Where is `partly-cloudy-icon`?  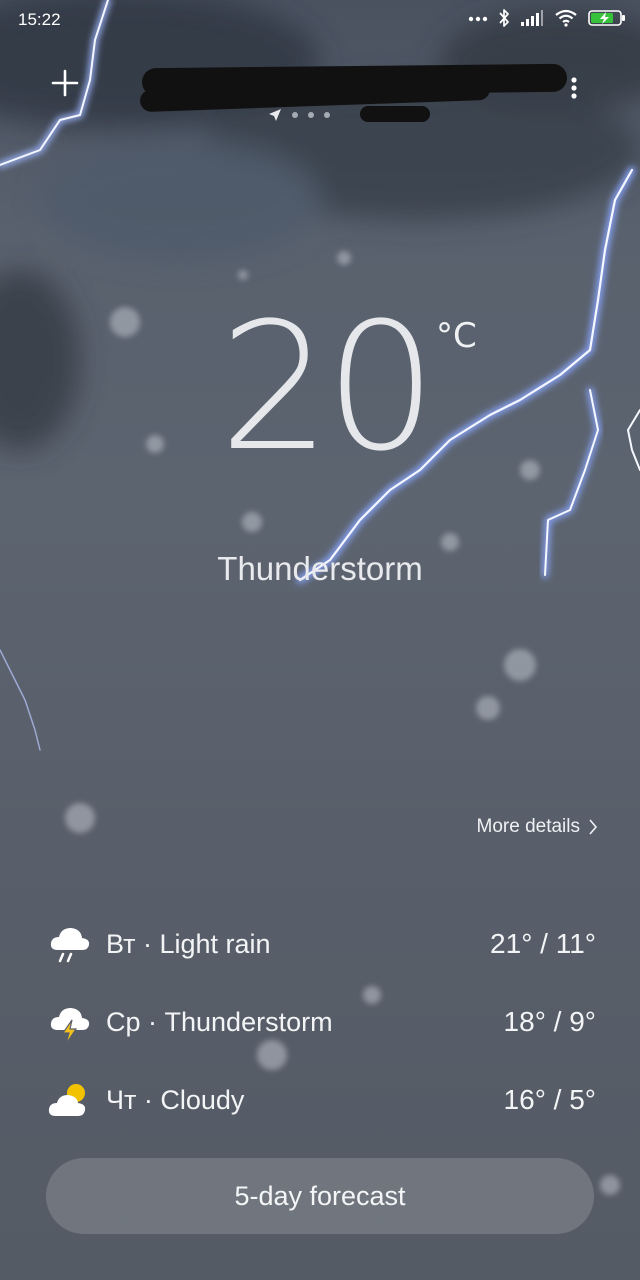
partly-cloudy-icon is located at coordinates (67, 1100).